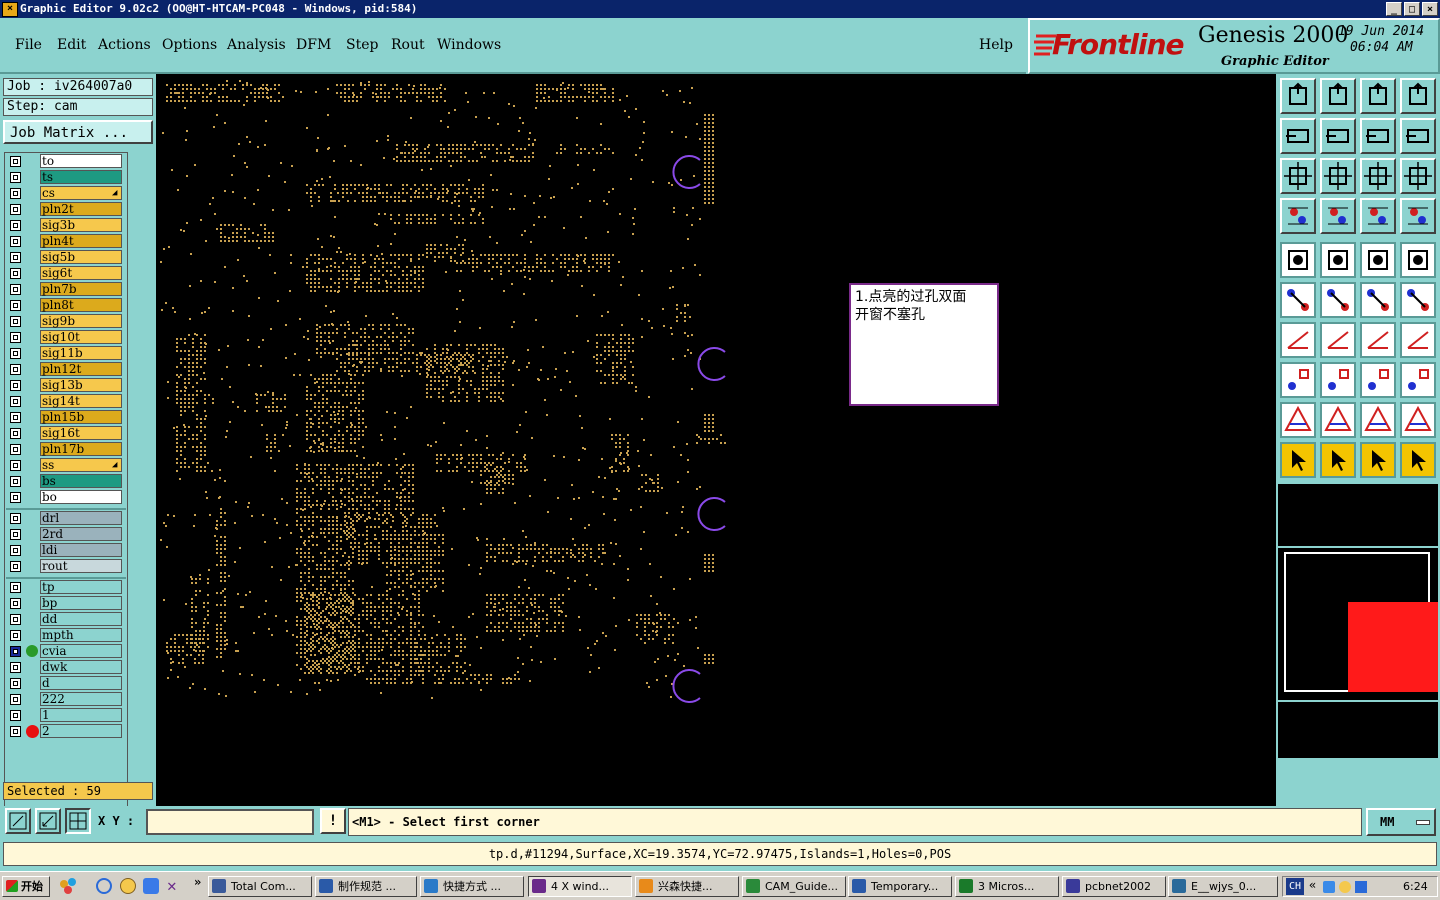  Describe the element at coordinates (1338, 380) in the screenshot. I see `tool-dimension-button` at that location.